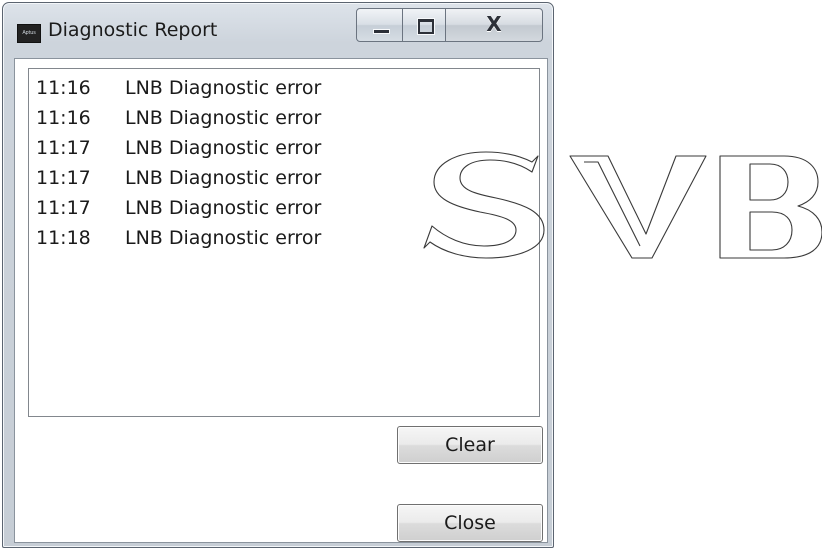  What do you see at coordinates (63, 238) in the screenshot?
I see `log-time: 11:18` at bounding box center [63, 238].